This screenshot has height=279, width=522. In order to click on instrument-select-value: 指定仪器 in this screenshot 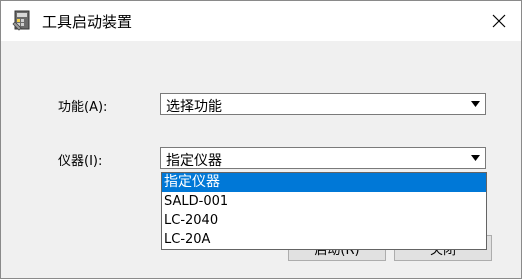, I will do `click(194, 161)`.